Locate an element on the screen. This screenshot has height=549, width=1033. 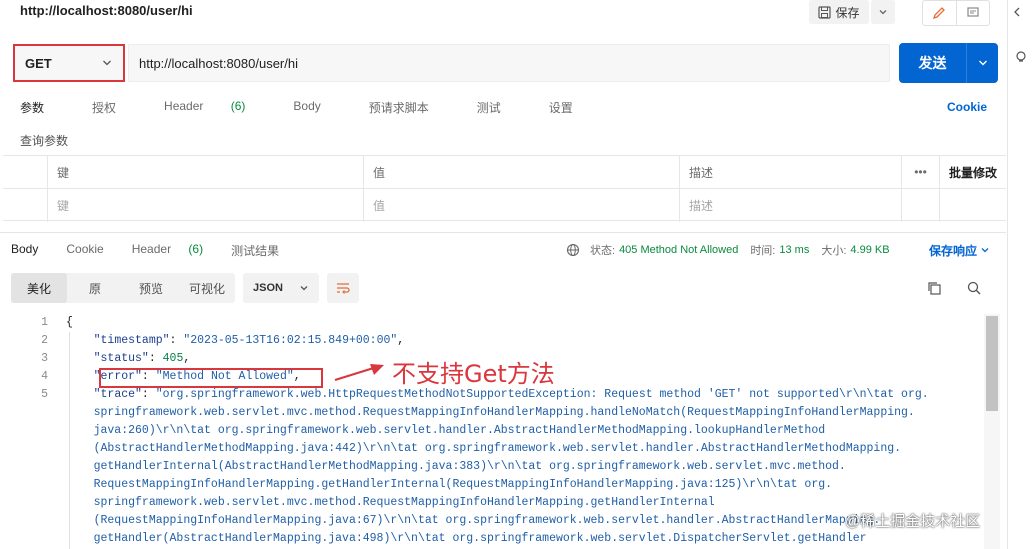
wrap-icon is located at coordinates (343, 288).